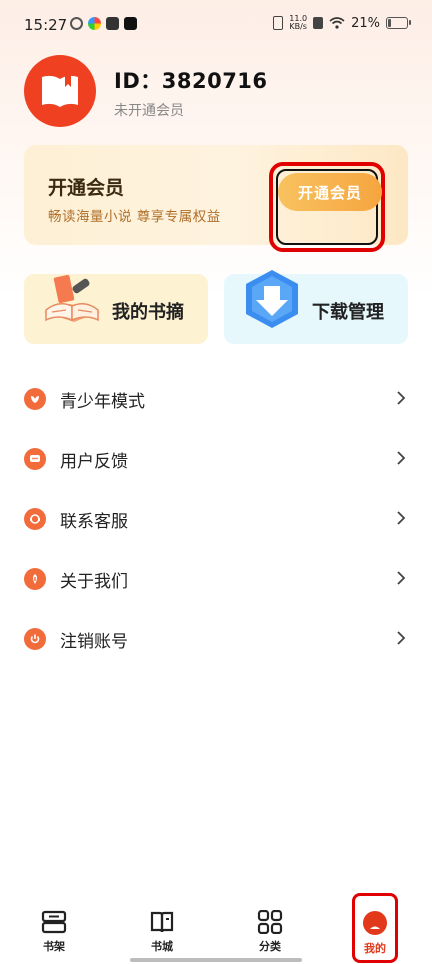 The height and width of the screenshot is (964, 432). Describe the element at coordinates (398, 23) in the screenshot. I see `battery-icon` at that location.